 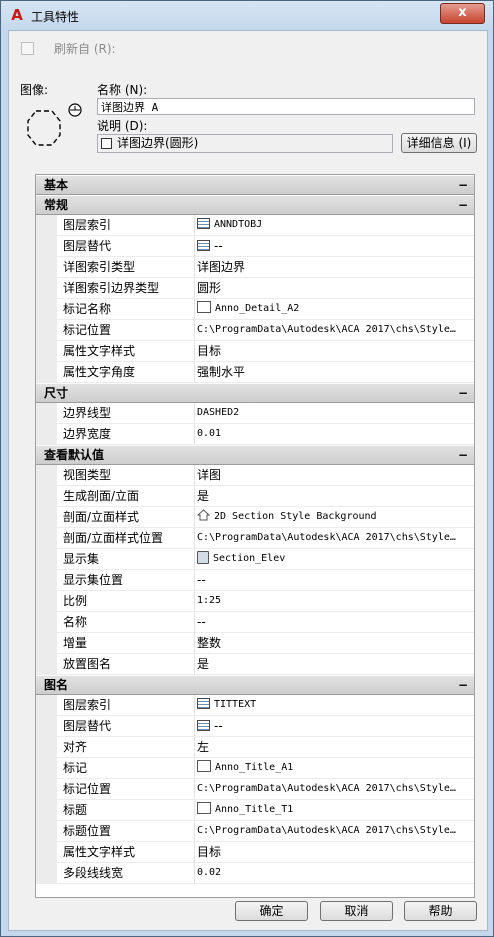 I want to click on property-row: 比例 1:25, so click(x=255, y=601).